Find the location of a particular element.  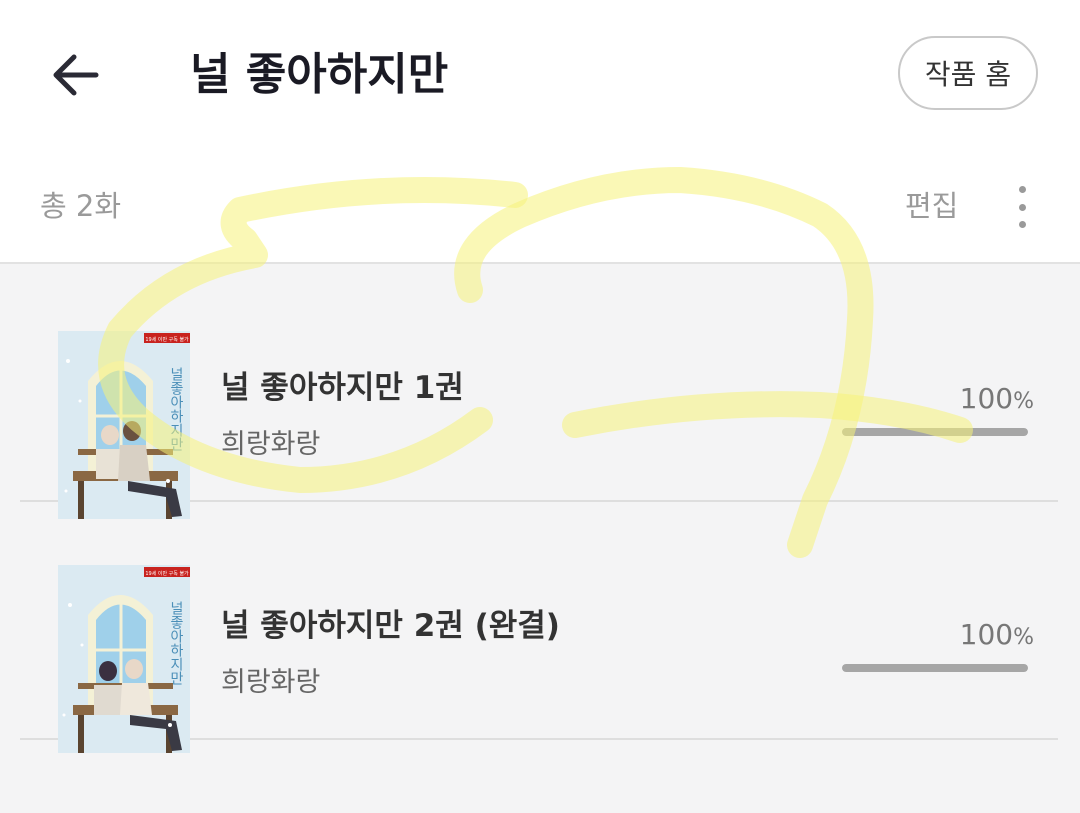

volume-title: 널 좋아하지만 1권 is located at coordinates (342, 388).